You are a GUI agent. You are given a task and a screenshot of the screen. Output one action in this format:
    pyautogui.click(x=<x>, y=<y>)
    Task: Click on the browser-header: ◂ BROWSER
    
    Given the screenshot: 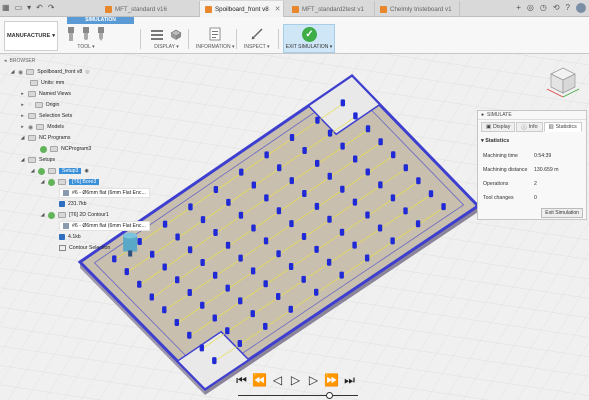 What is the action you would take?
    pyautogui.click(x=77, y=60)
    